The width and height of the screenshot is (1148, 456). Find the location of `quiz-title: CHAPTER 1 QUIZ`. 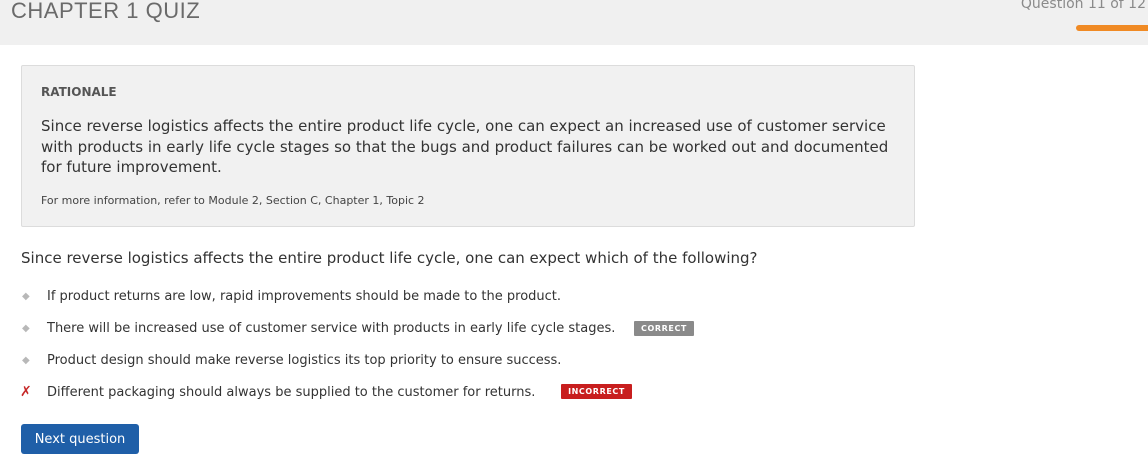

quiz-title: CHAPTER 1 QUIZ is located at coordinates (106, 11).